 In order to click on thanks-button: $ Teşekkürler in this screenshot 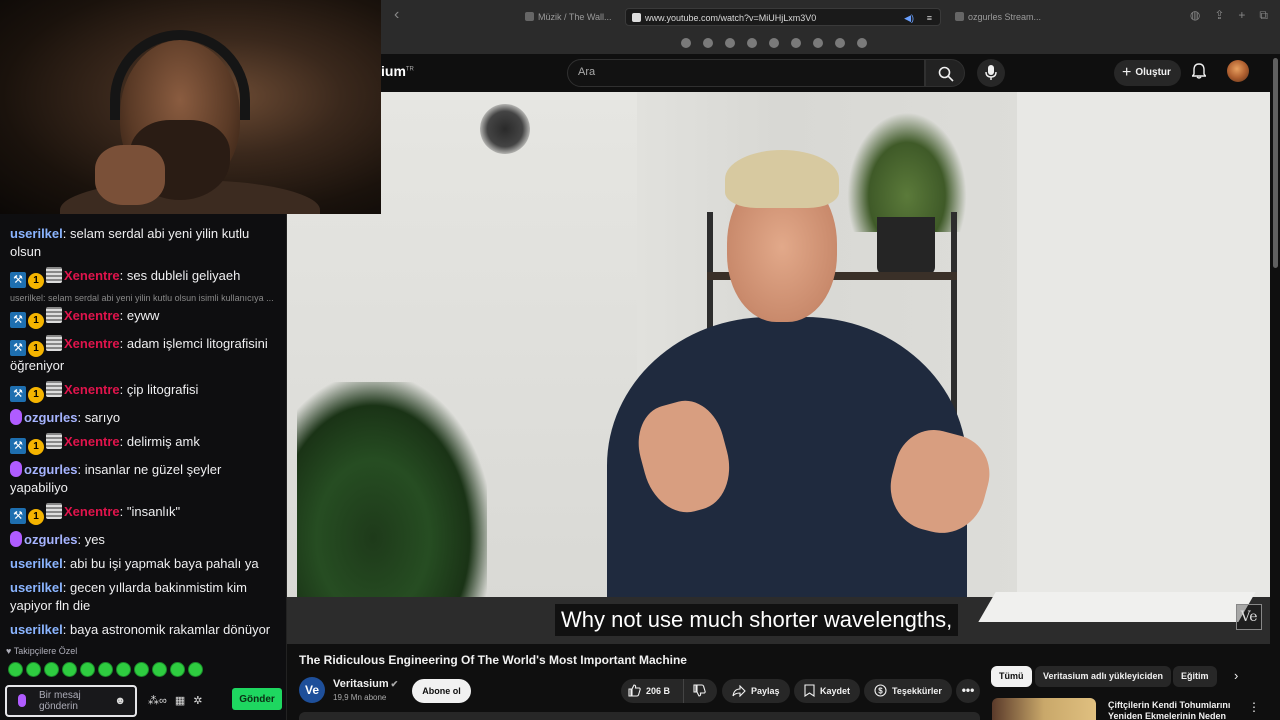, I will do `click(908, 691)`.